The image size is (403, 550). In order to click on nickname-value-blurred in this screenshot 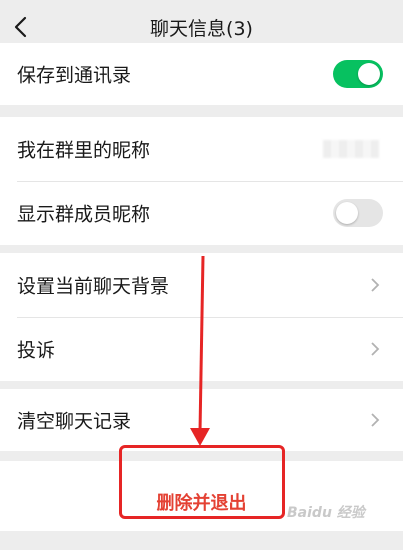, I will do `click(351, 149)`.